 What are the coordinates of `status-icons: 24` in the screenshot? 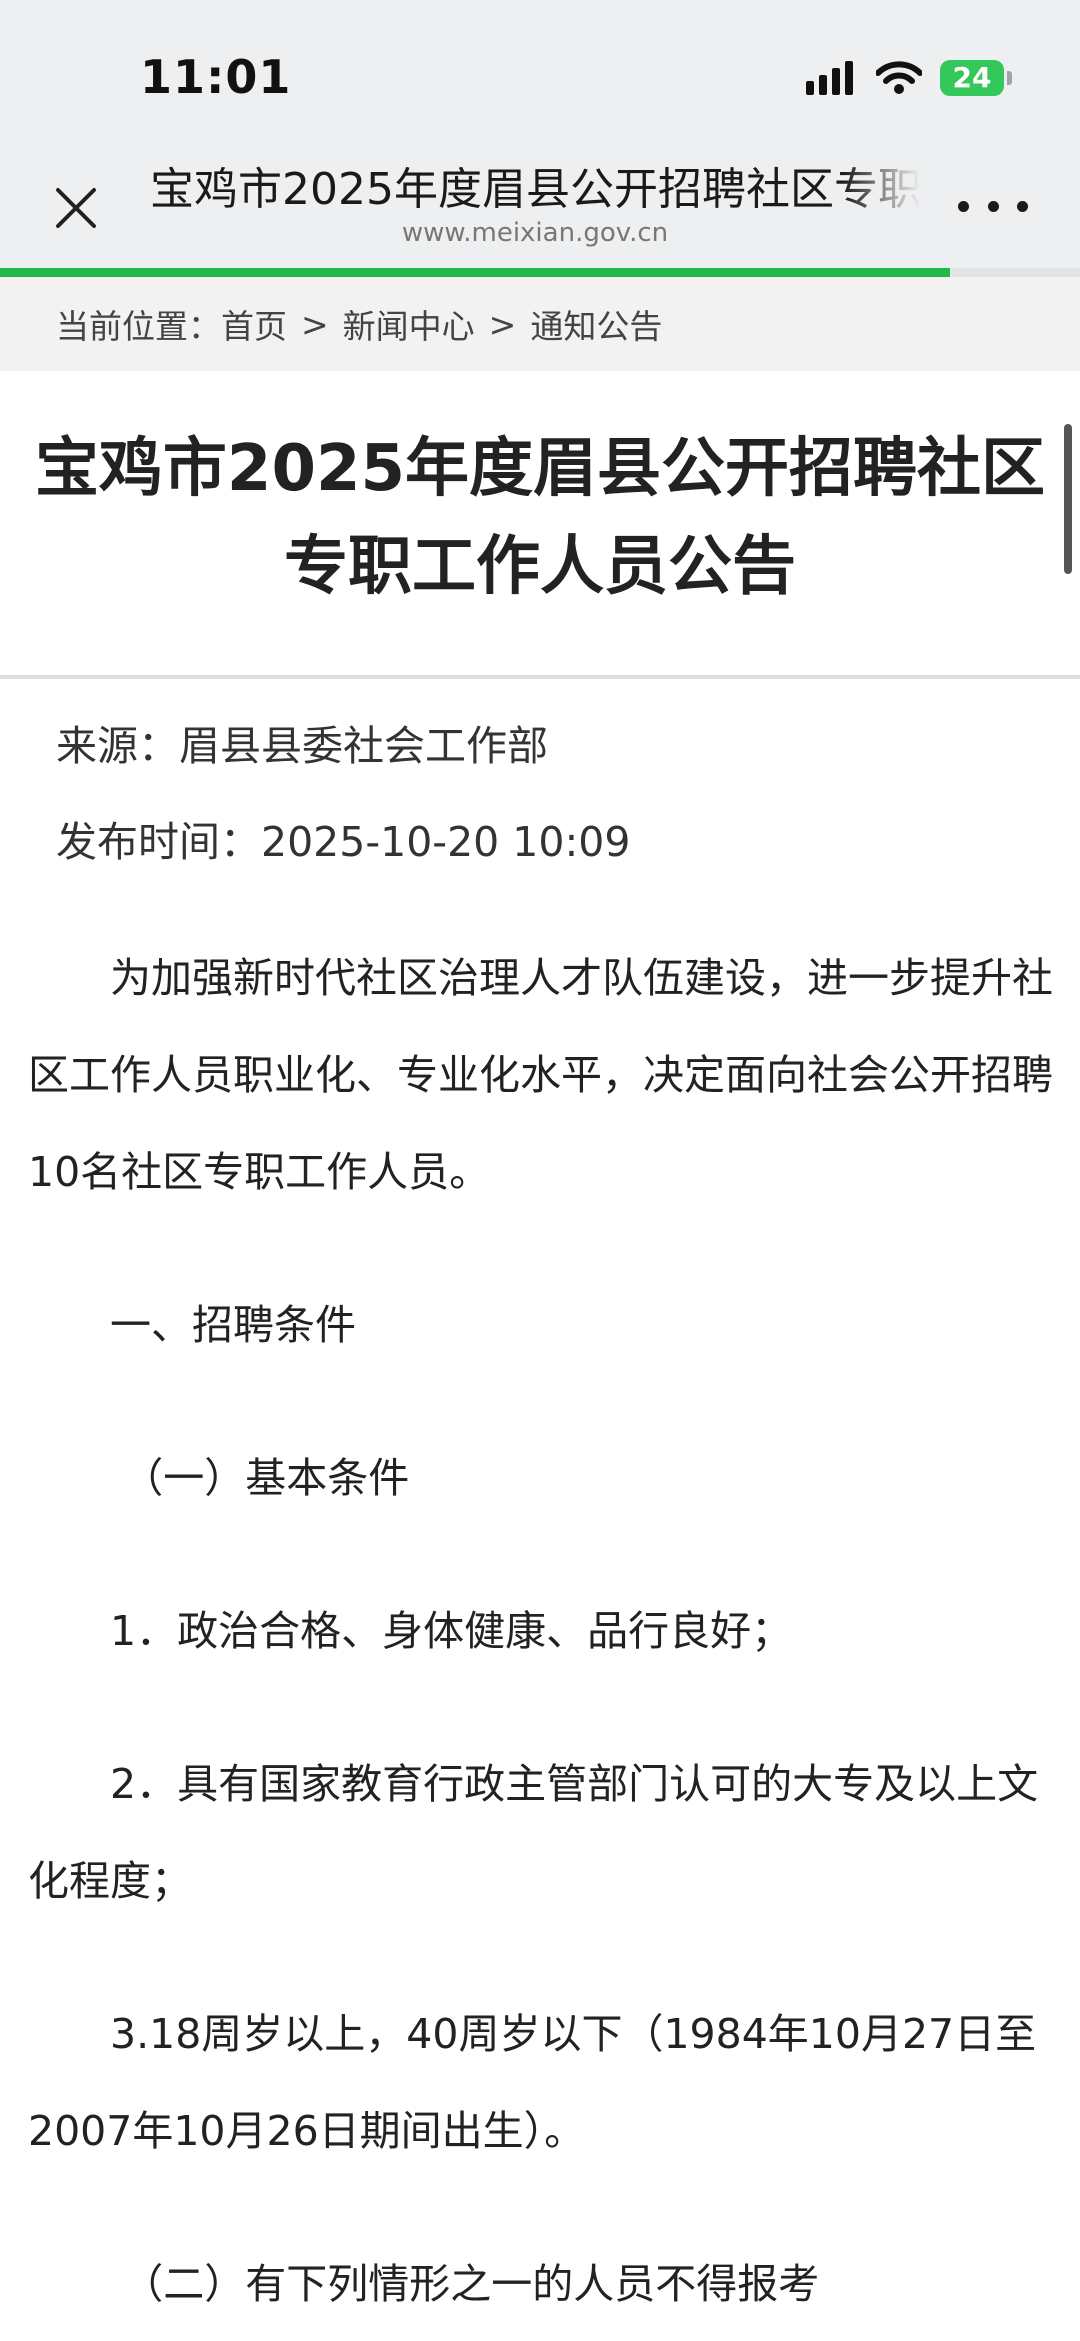 It's located at (909, 78).